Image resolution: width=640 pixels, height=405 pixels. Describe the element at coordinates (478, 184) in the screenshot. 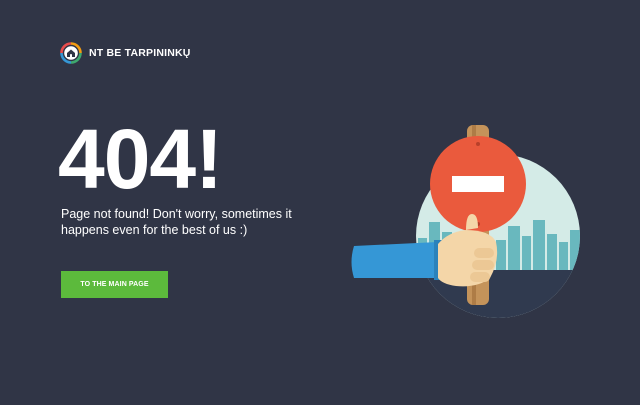

I see `no-entry-bar` at that location.